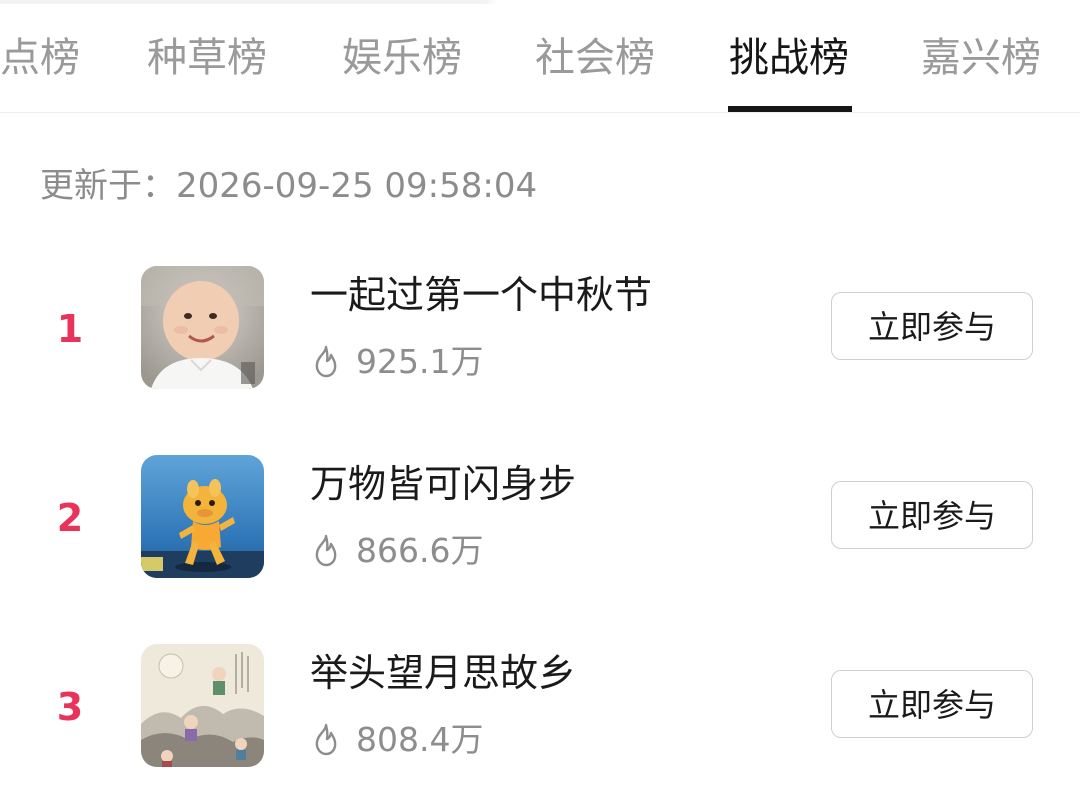  I want to click on heat-count: 808.4万, so click(396, 740).